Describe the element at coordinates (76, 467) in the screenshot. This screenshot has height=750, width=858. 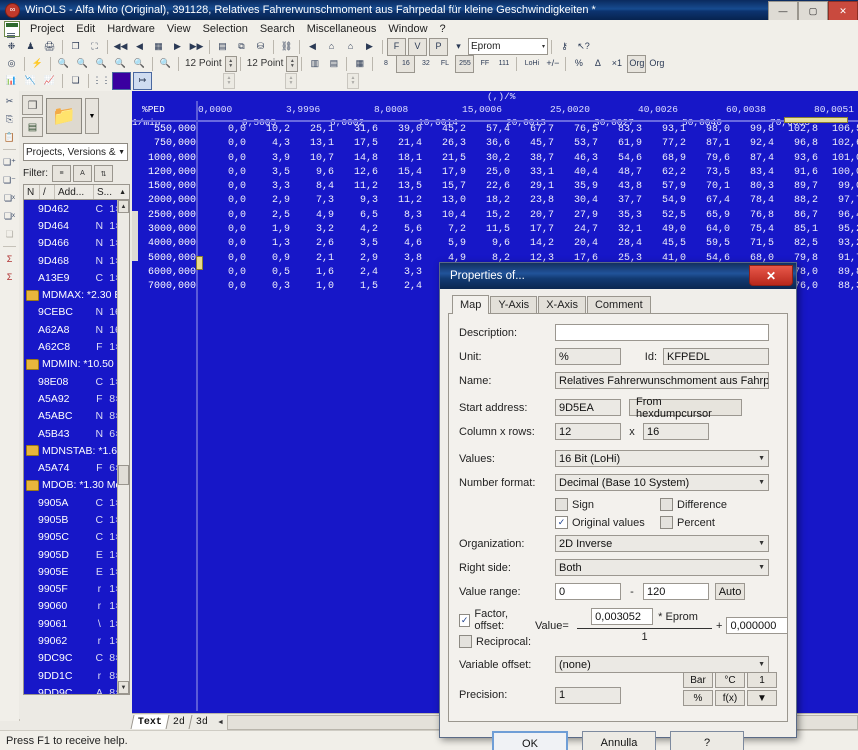
I see `map-list-item: A5A74 F 6×` at that location.